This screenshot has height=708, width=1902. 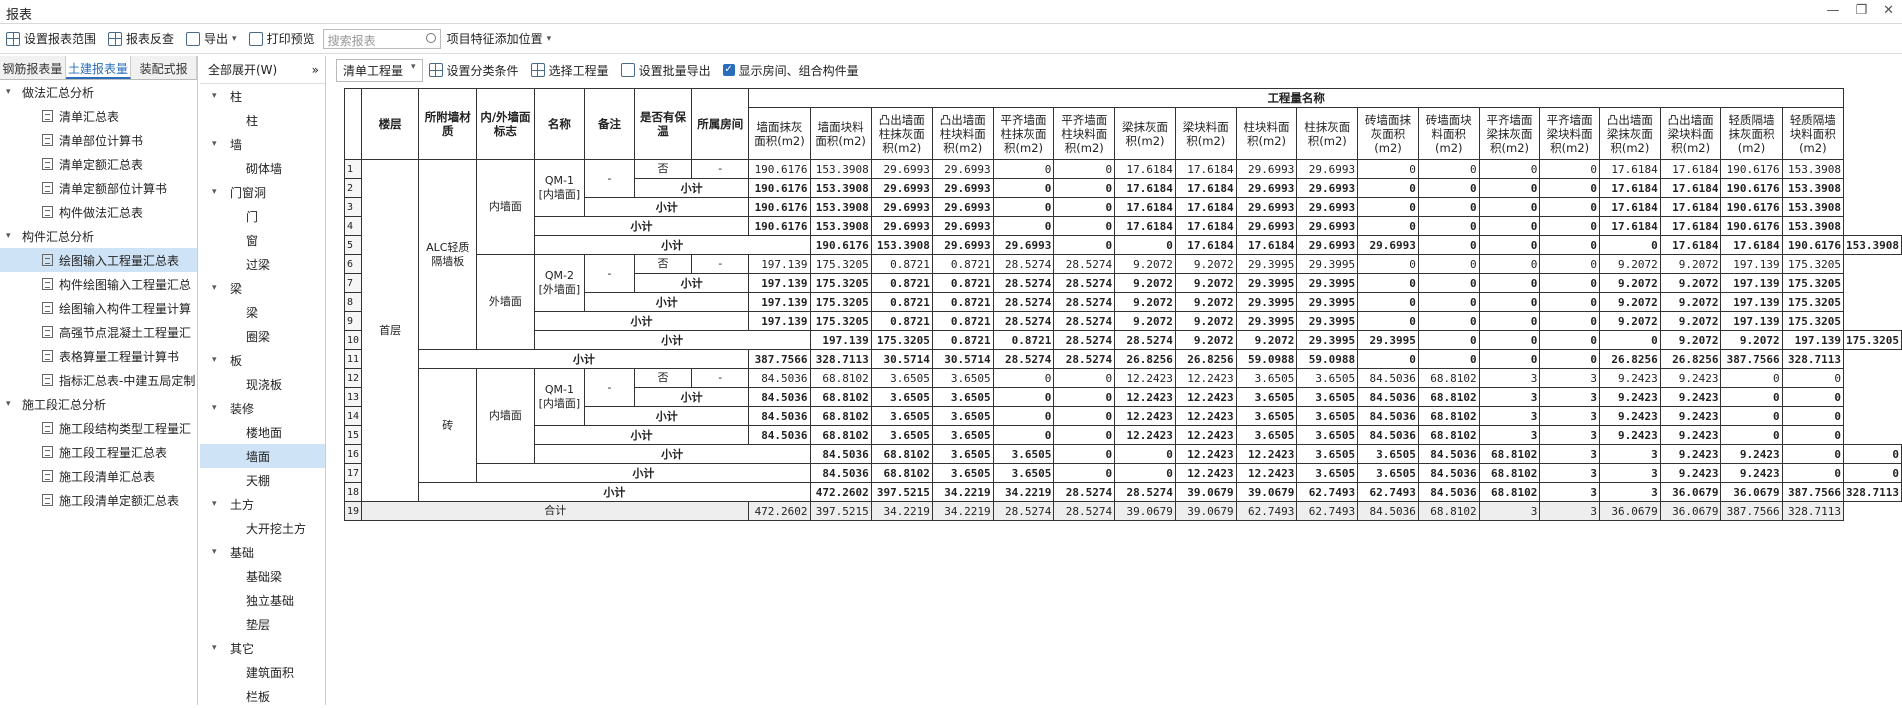 What do you see at coordinates (381, 38) in the screenshot?
I see `search-input: 搜索报表` at bounding box center [381, 38].